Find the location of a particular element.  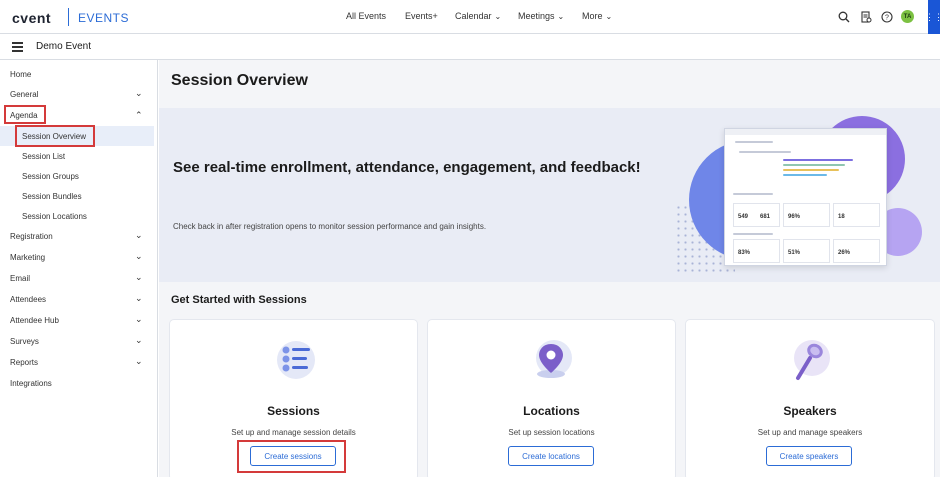

avatar: TA is located at coordinates (907, 16).